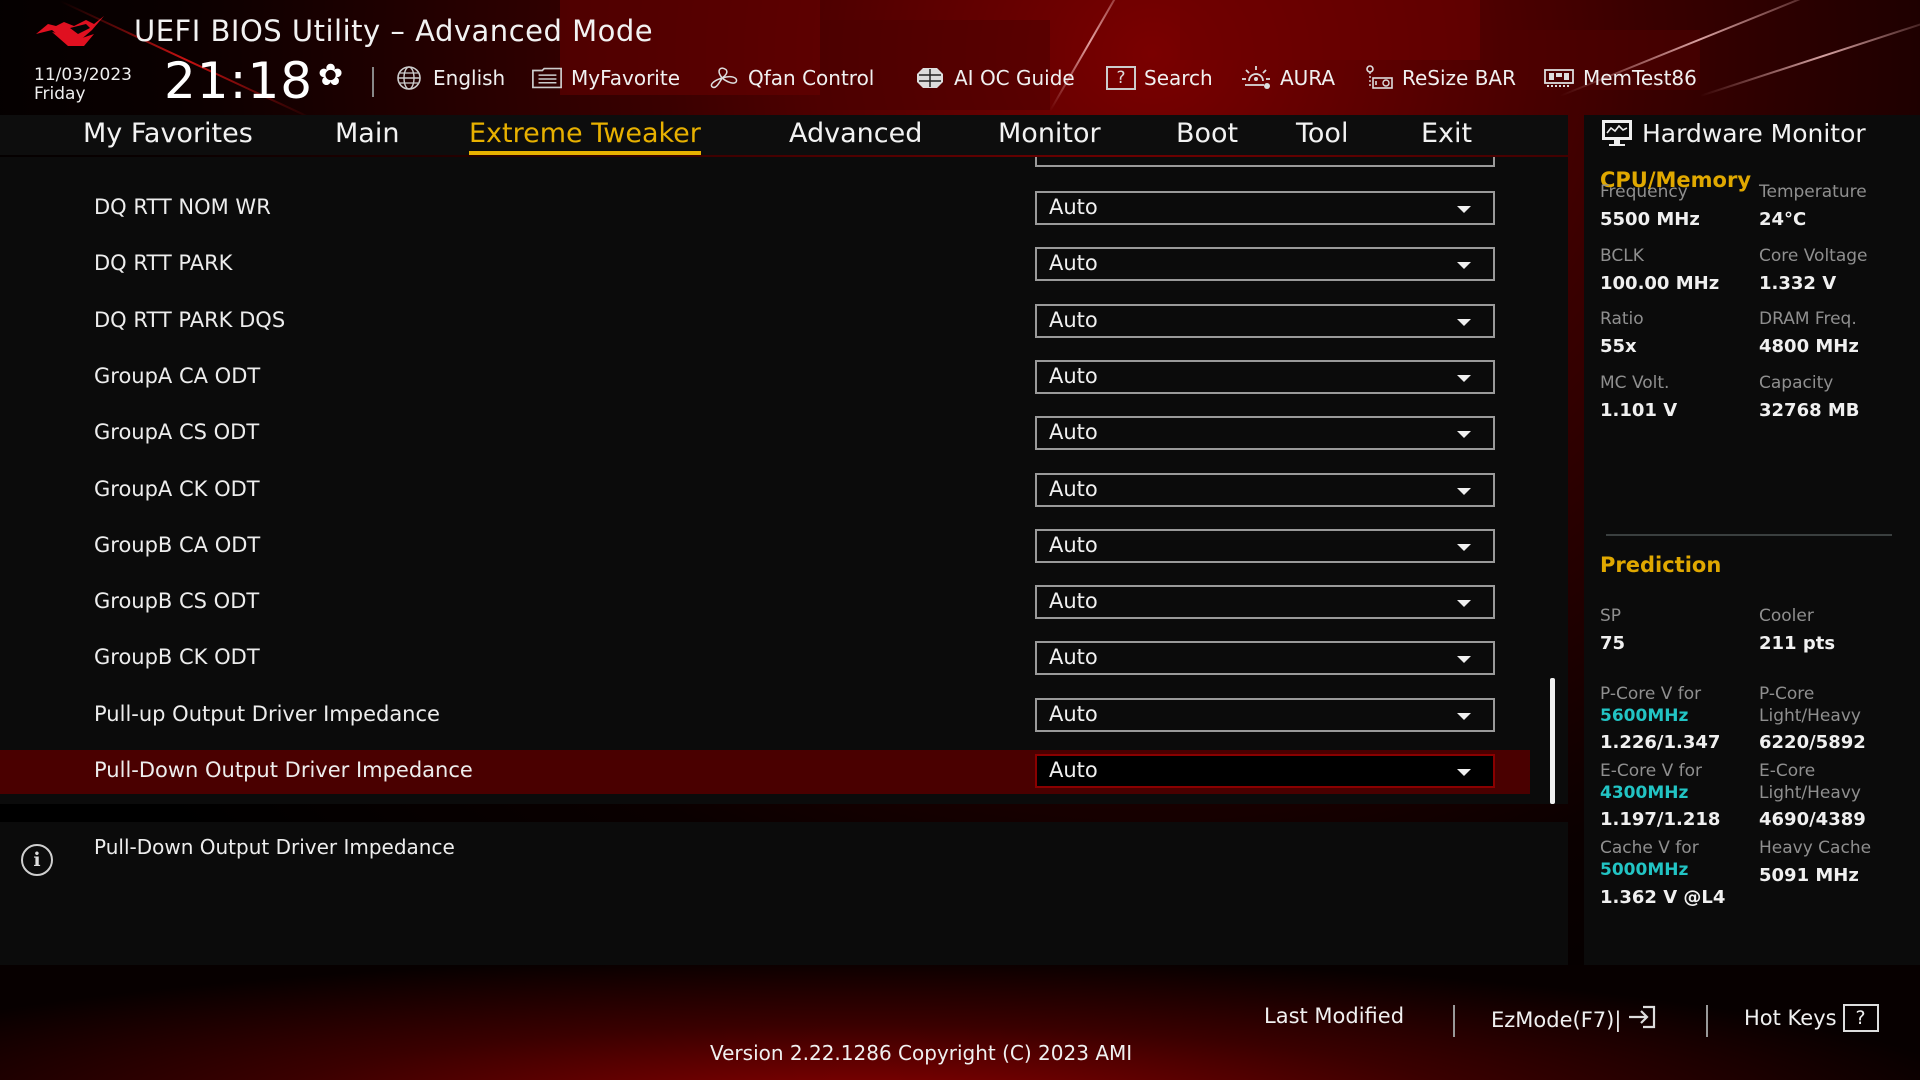  Describe the element at coordinates (1622, 319) in the screenshot. I see `hw-metric-label: Ratio` at that location.